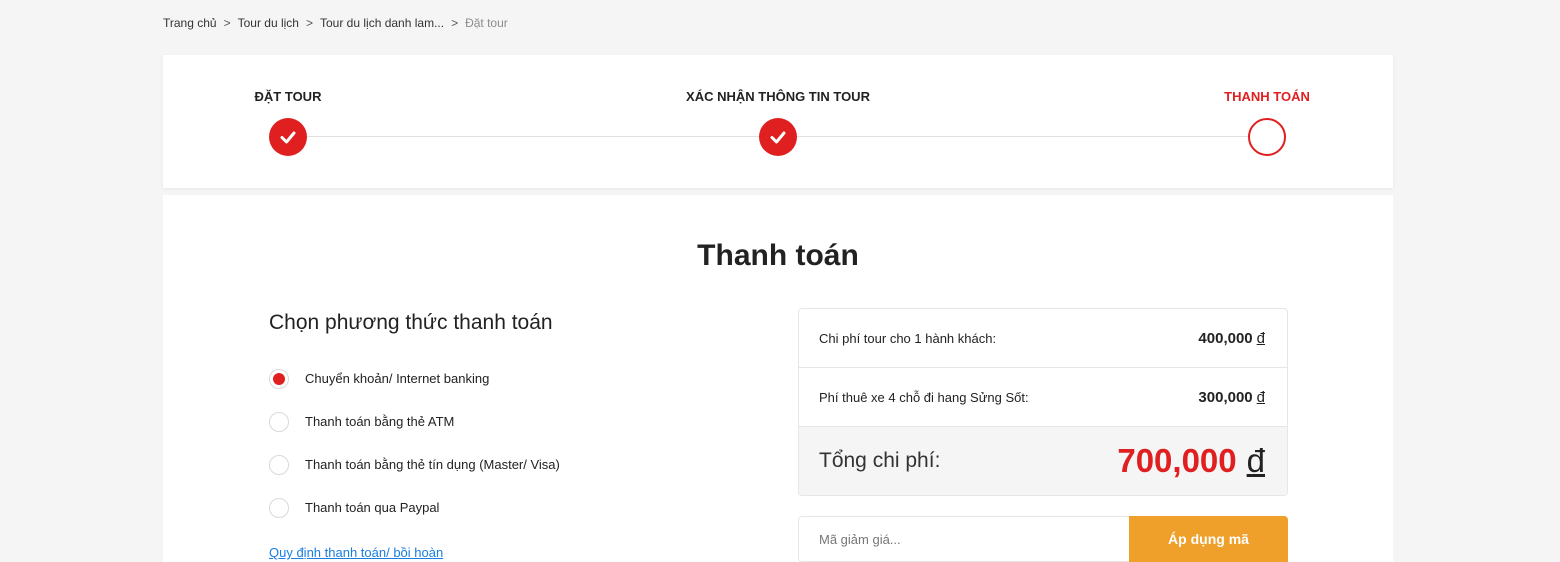 This screenshot has height=562, width=1560. Describe the element at coordinates (372, 507) in the screenshot. I see `payment-method-label: Thanh toán qua Paypal` at that location.